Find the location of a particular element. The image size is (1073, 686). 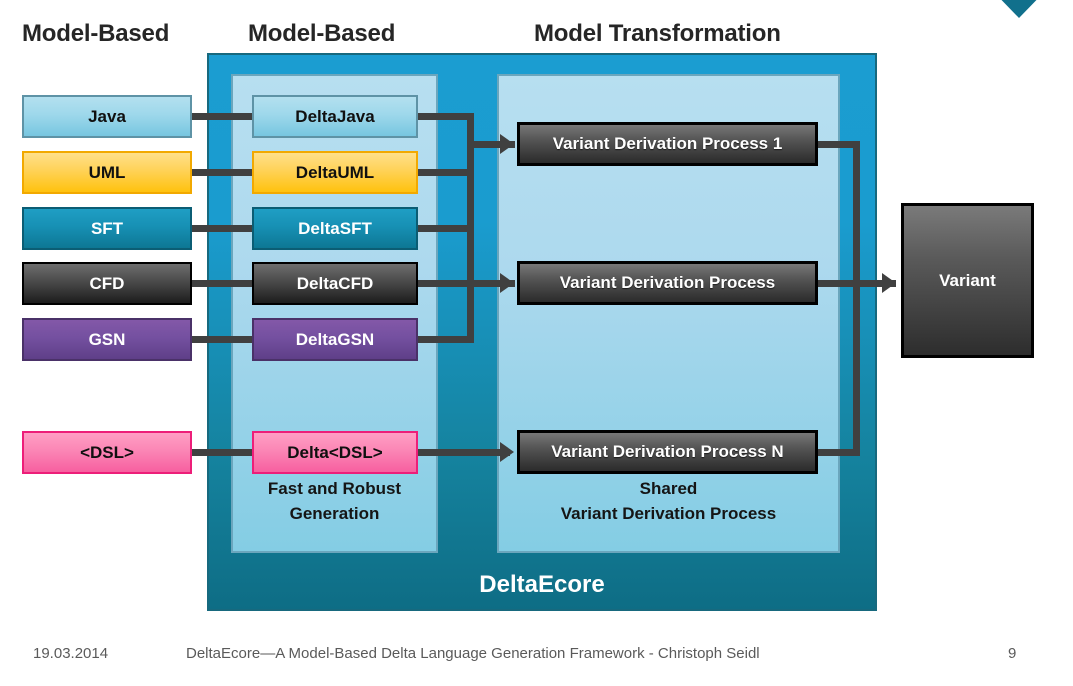

derivation-process-shared-label: Variant Derivation Process is located at coordinates (667, 282).